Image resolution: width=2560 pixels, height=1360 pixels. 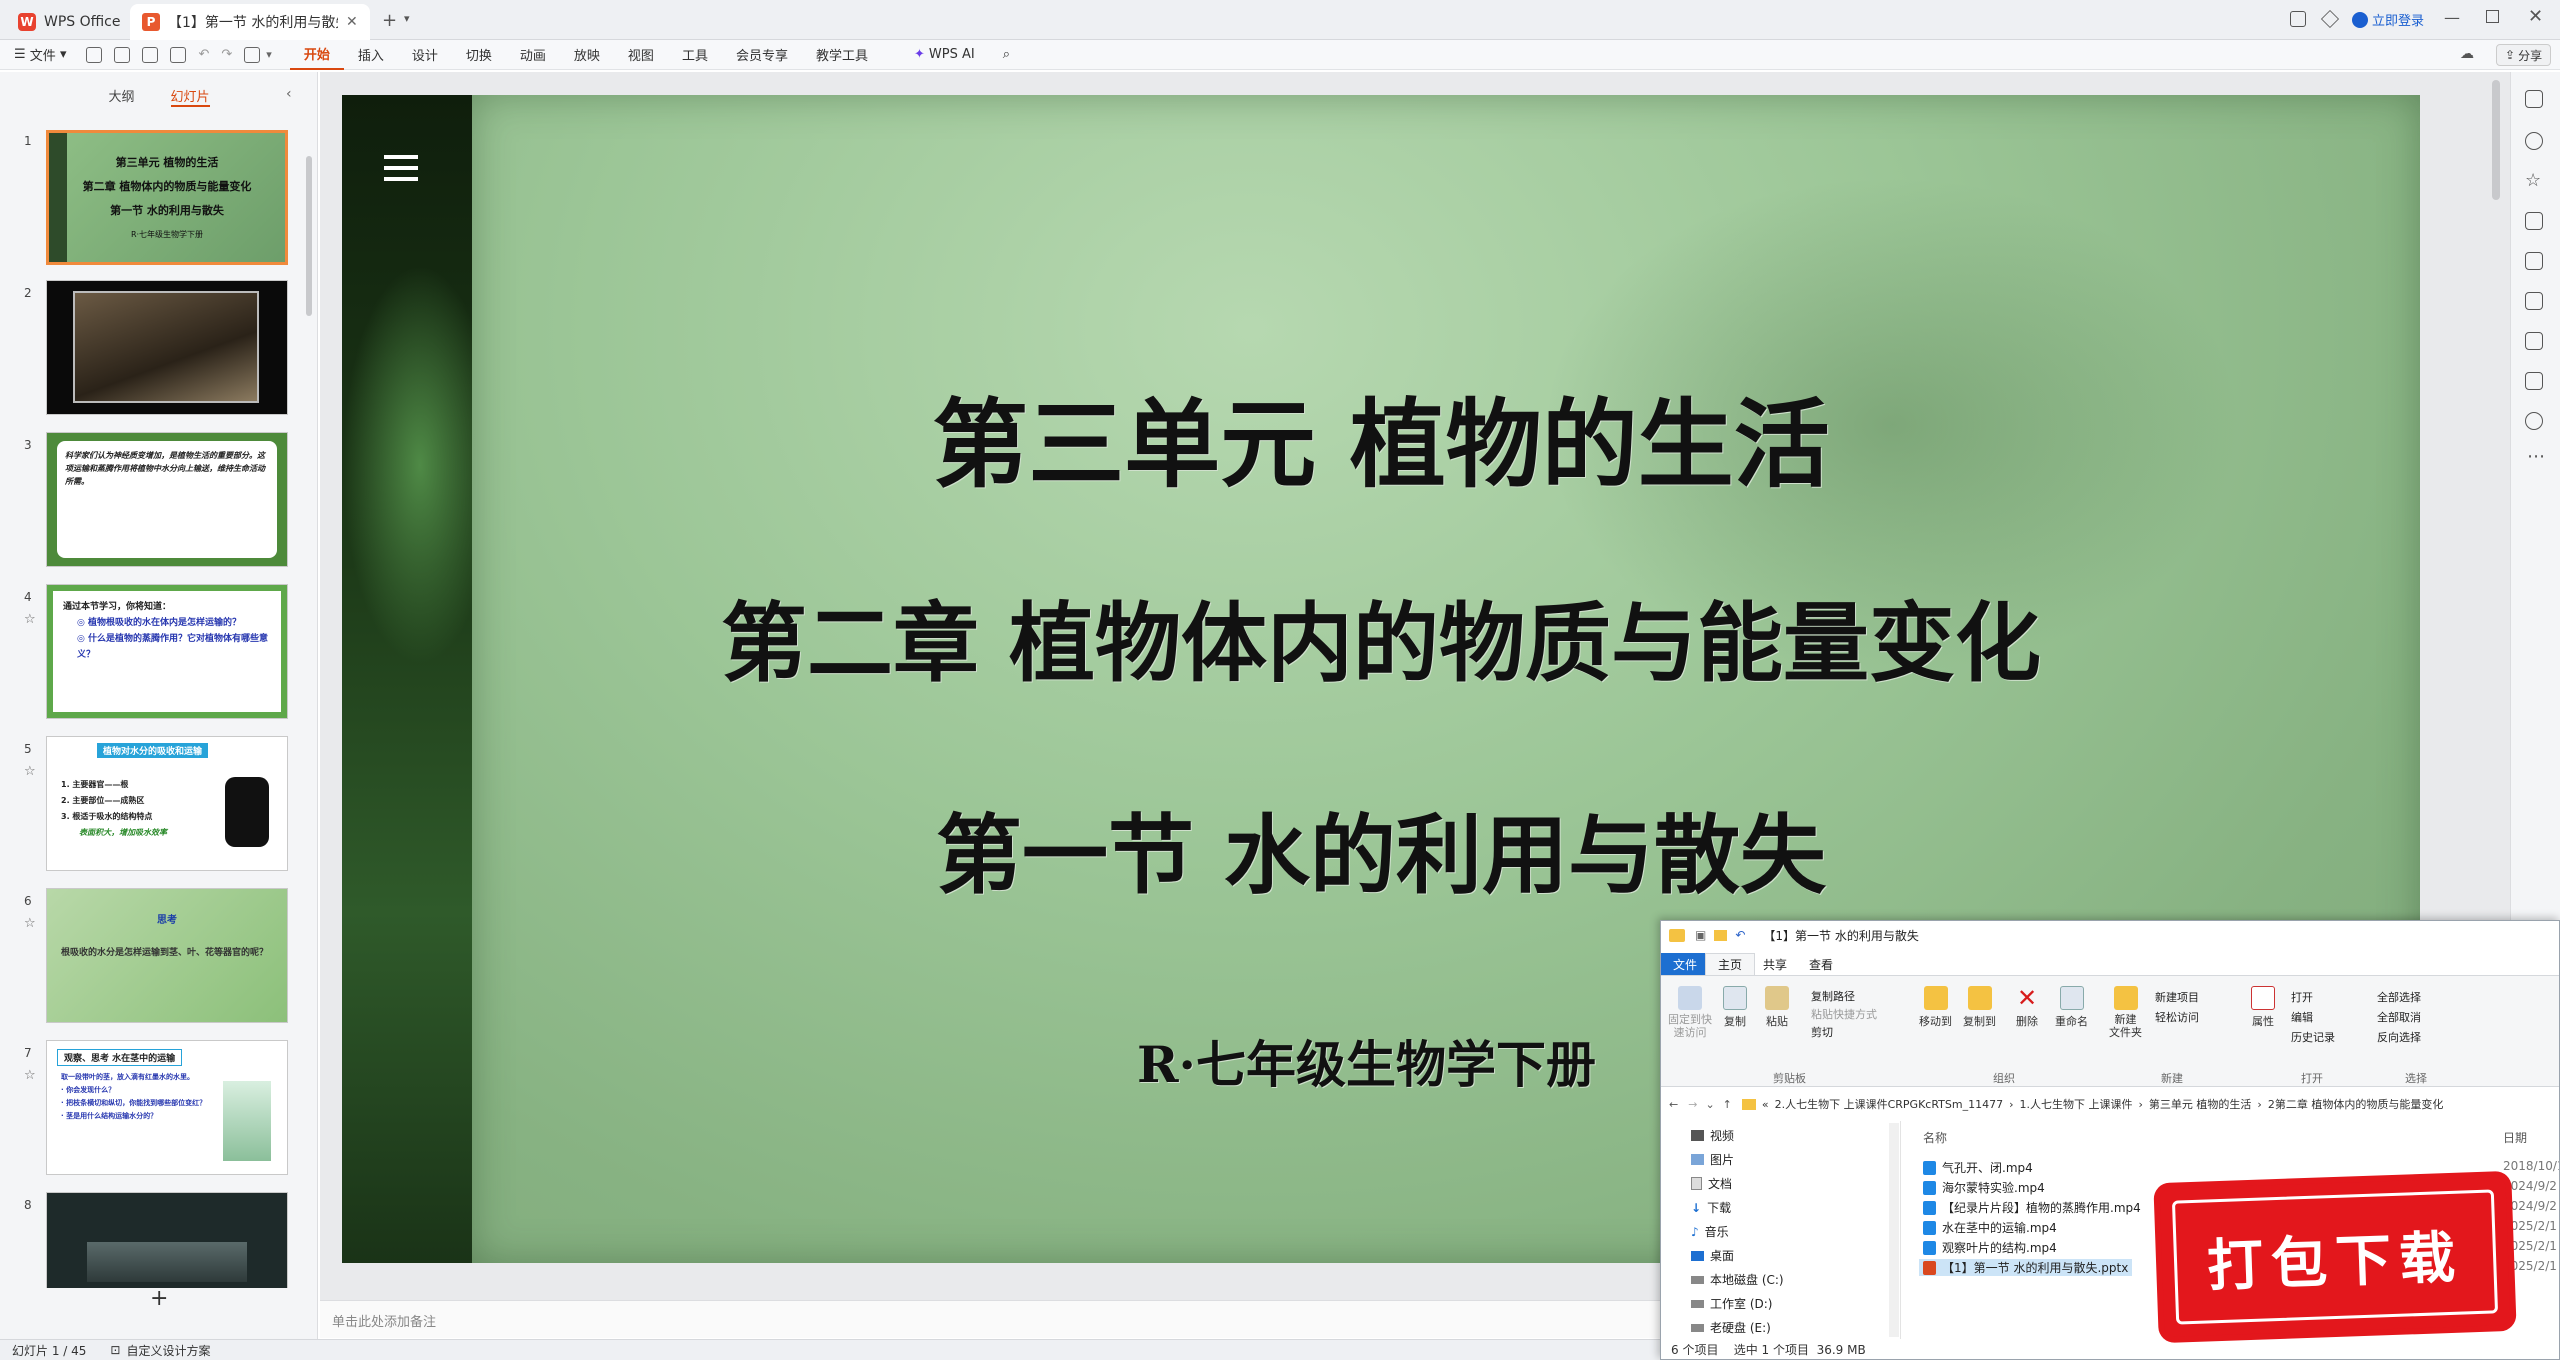 I want to click on menu-animation: 动画, so click(x=533, y=55).